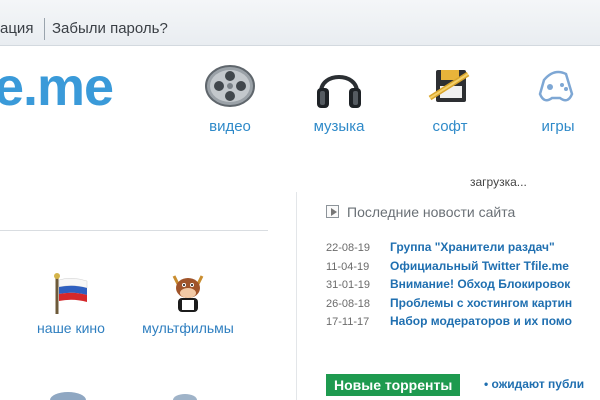 The width and height of the screenshot is (600, 400). What do you see at coordinates (472, 247) in the screenshot?
I see `news-title-link: Группа "Хранители раздач"` at bounding box center [472, 247].